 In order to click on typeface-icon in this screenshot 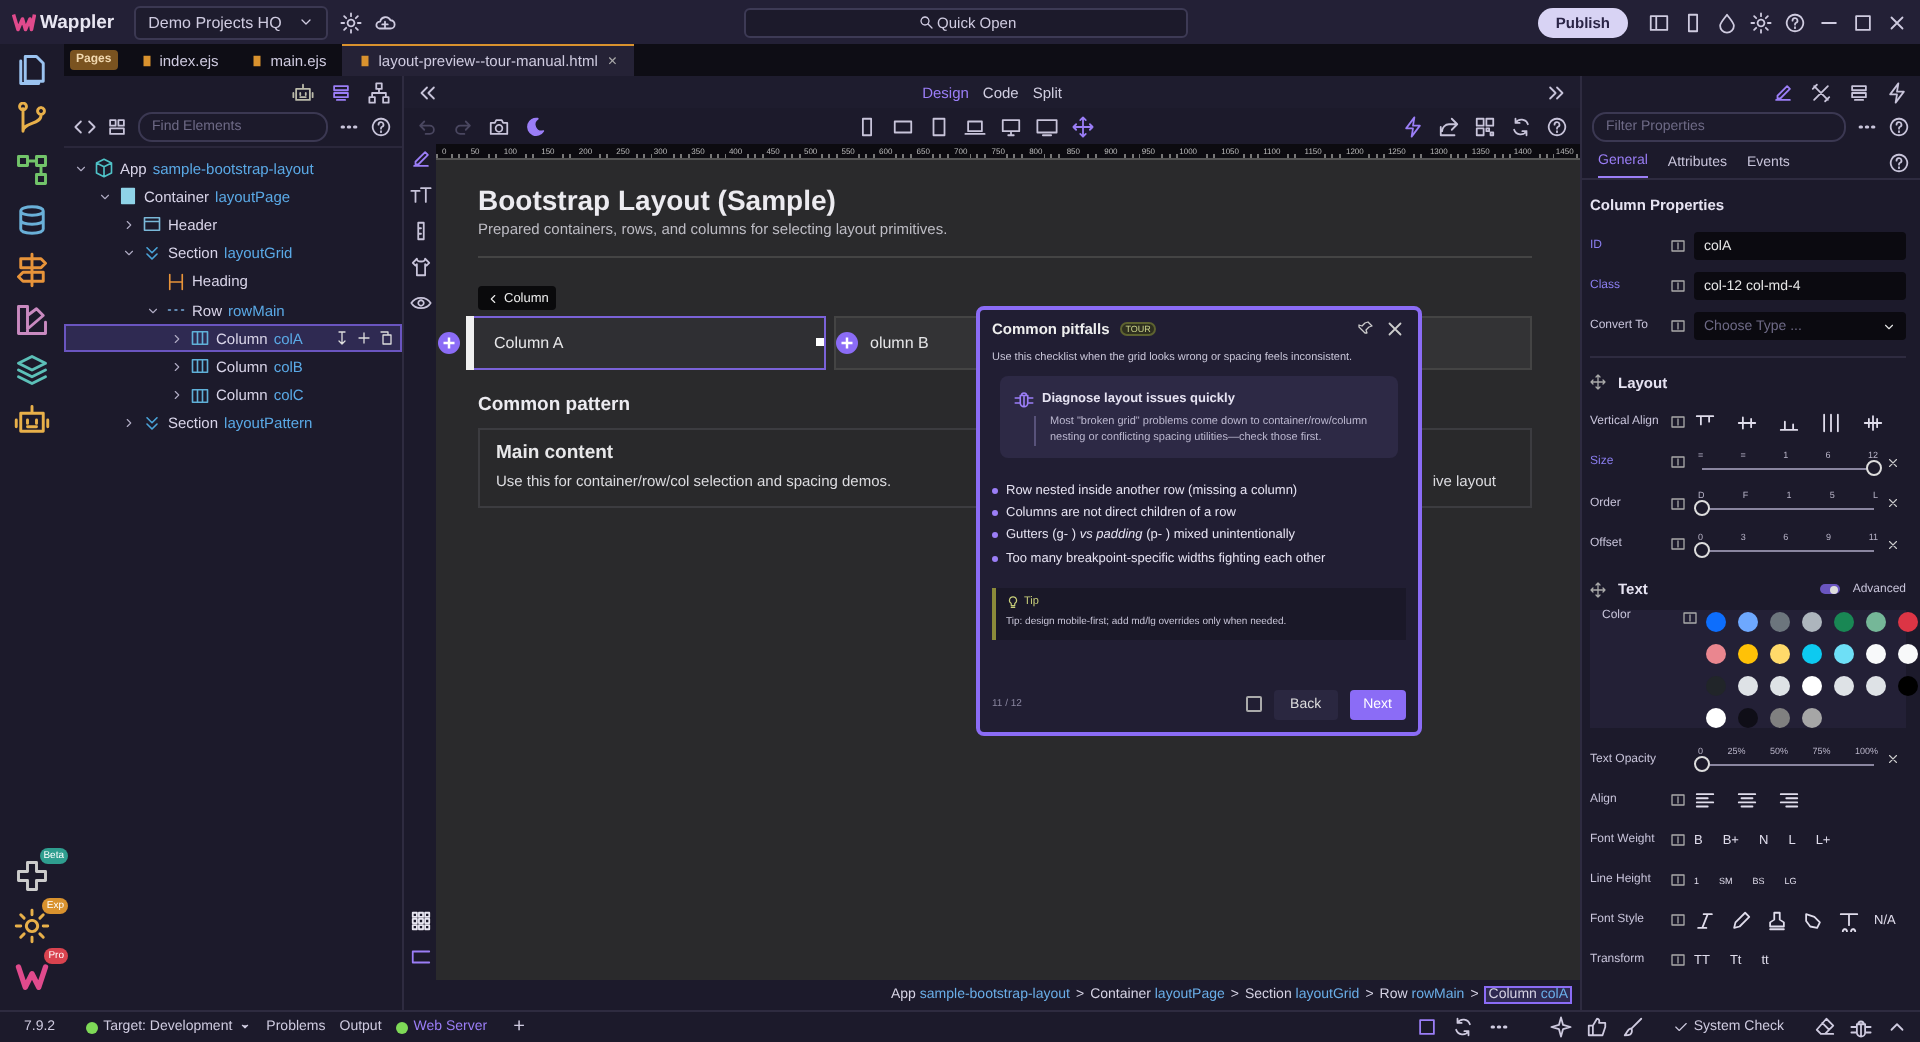, I will do `click(1849, 920)`.